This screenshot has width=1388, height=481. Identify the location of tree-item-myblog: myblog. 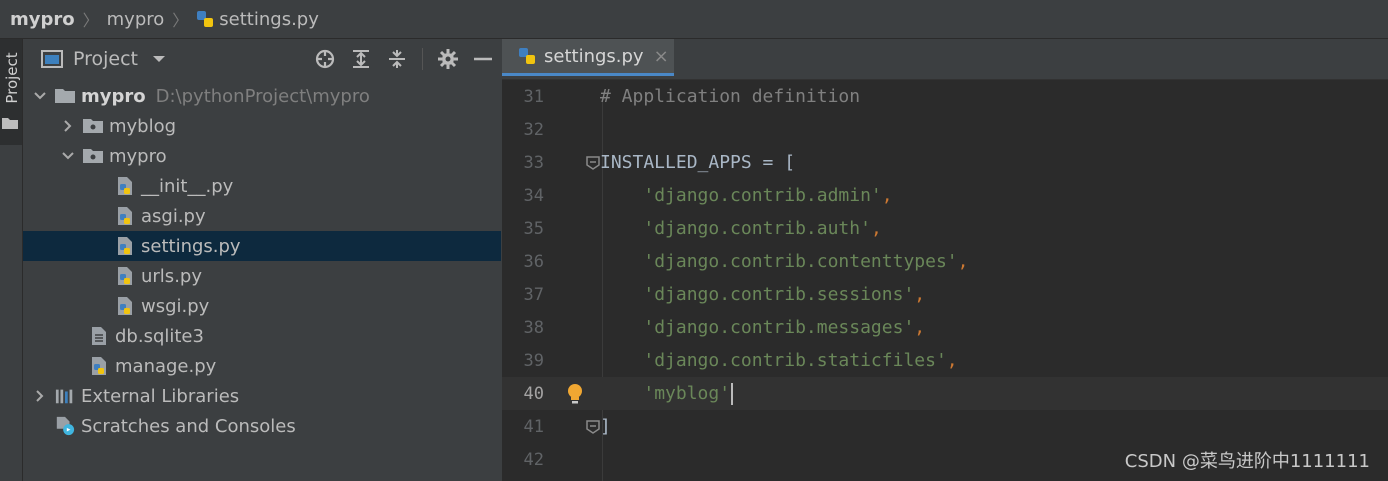
(262, 126).